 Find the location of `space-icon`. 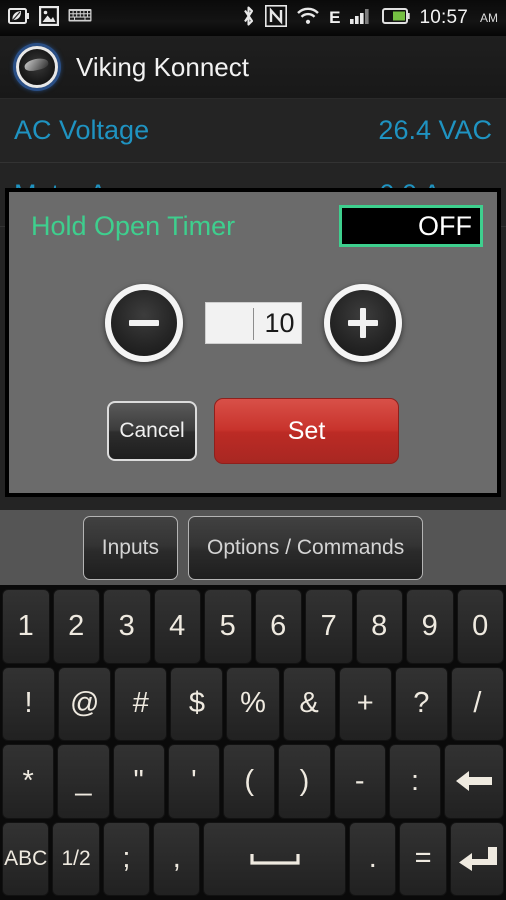

space-icon is located at coordinates (275, 858).